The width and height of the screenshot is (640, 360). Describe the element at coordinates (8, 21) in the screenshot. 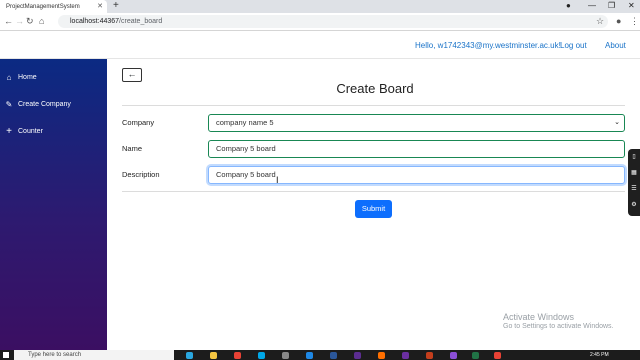

I see `back-nav-icon: ←` at that location.